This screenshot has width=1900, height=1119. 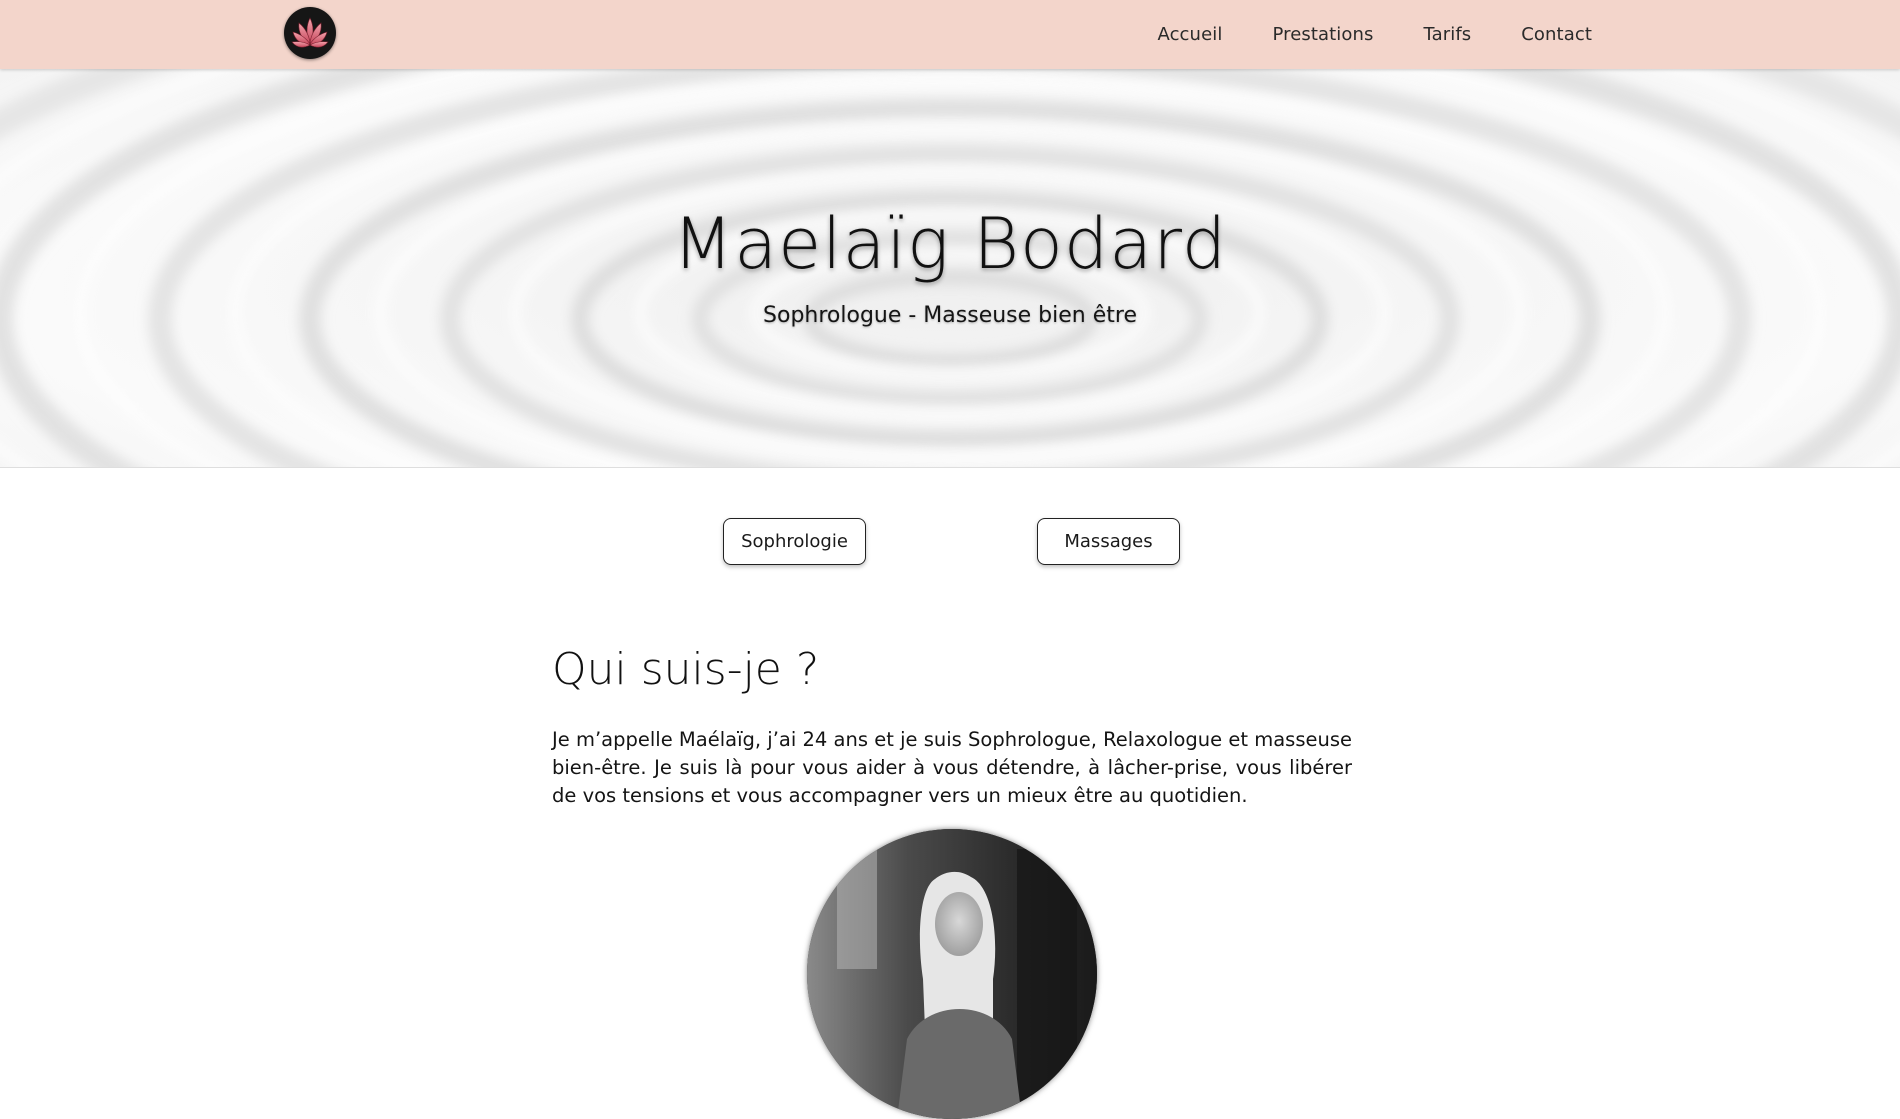 What do you see at coordinates (1556, 34) in the screenshot?
I see `nav-link-contact: Contact` at bounding box center [1556, 34].